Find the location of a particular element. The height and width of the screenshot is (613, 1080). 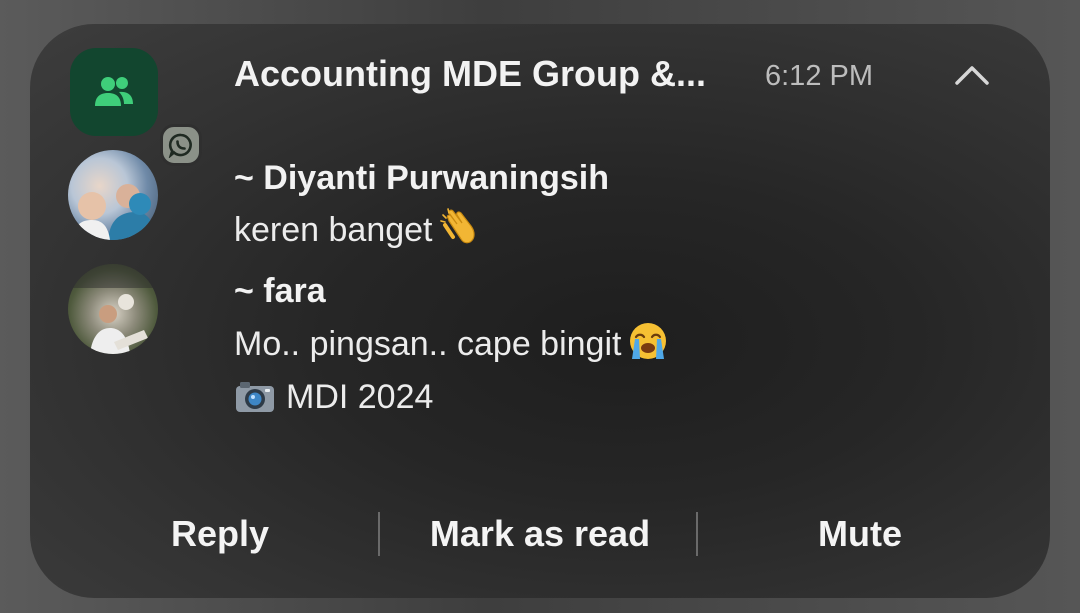

attachment-row: MDI 2024 is located at coordinates (333, 400).